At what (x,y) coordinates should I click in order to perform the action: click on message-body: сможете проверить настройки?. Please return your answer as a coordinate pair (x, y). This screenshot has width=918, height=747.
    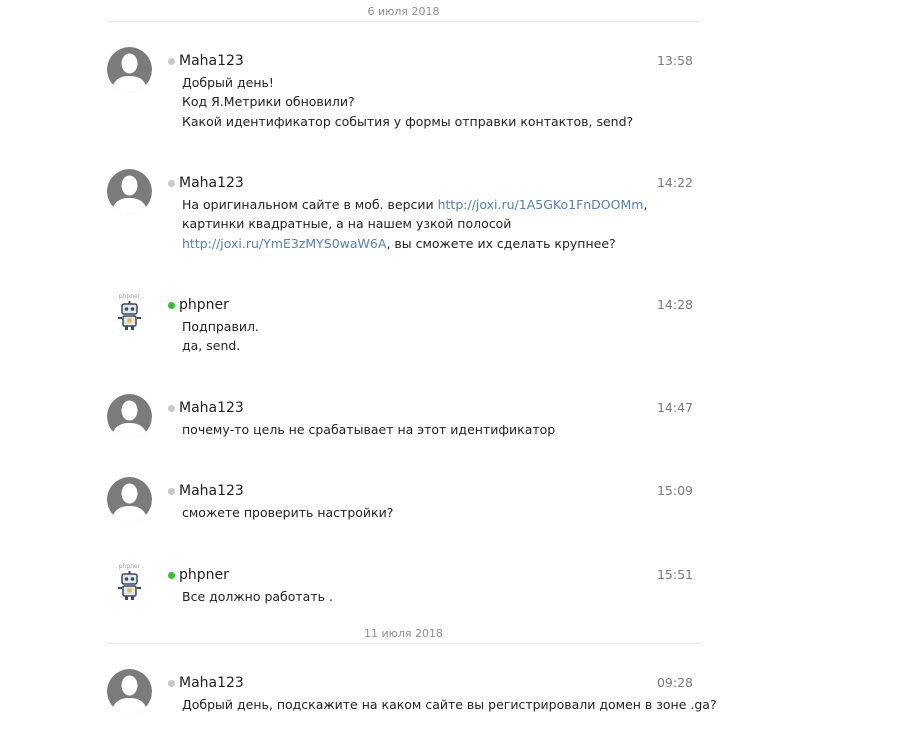
    Looking at the image, I should click on (438, 512).